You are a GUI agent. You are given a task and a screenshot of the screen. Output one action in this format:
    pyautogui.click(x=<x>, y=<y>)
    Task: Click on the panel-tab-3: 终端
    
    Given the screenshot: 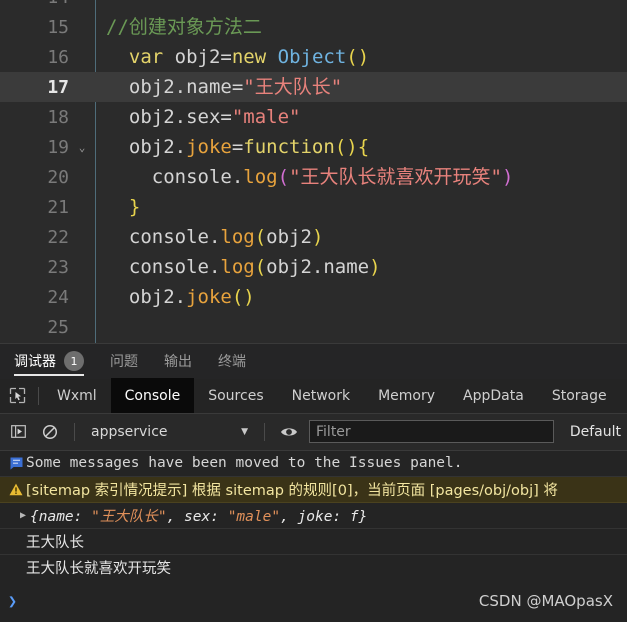 What is the action you would take?
    pyautogui.click(x=232, y=361)
    